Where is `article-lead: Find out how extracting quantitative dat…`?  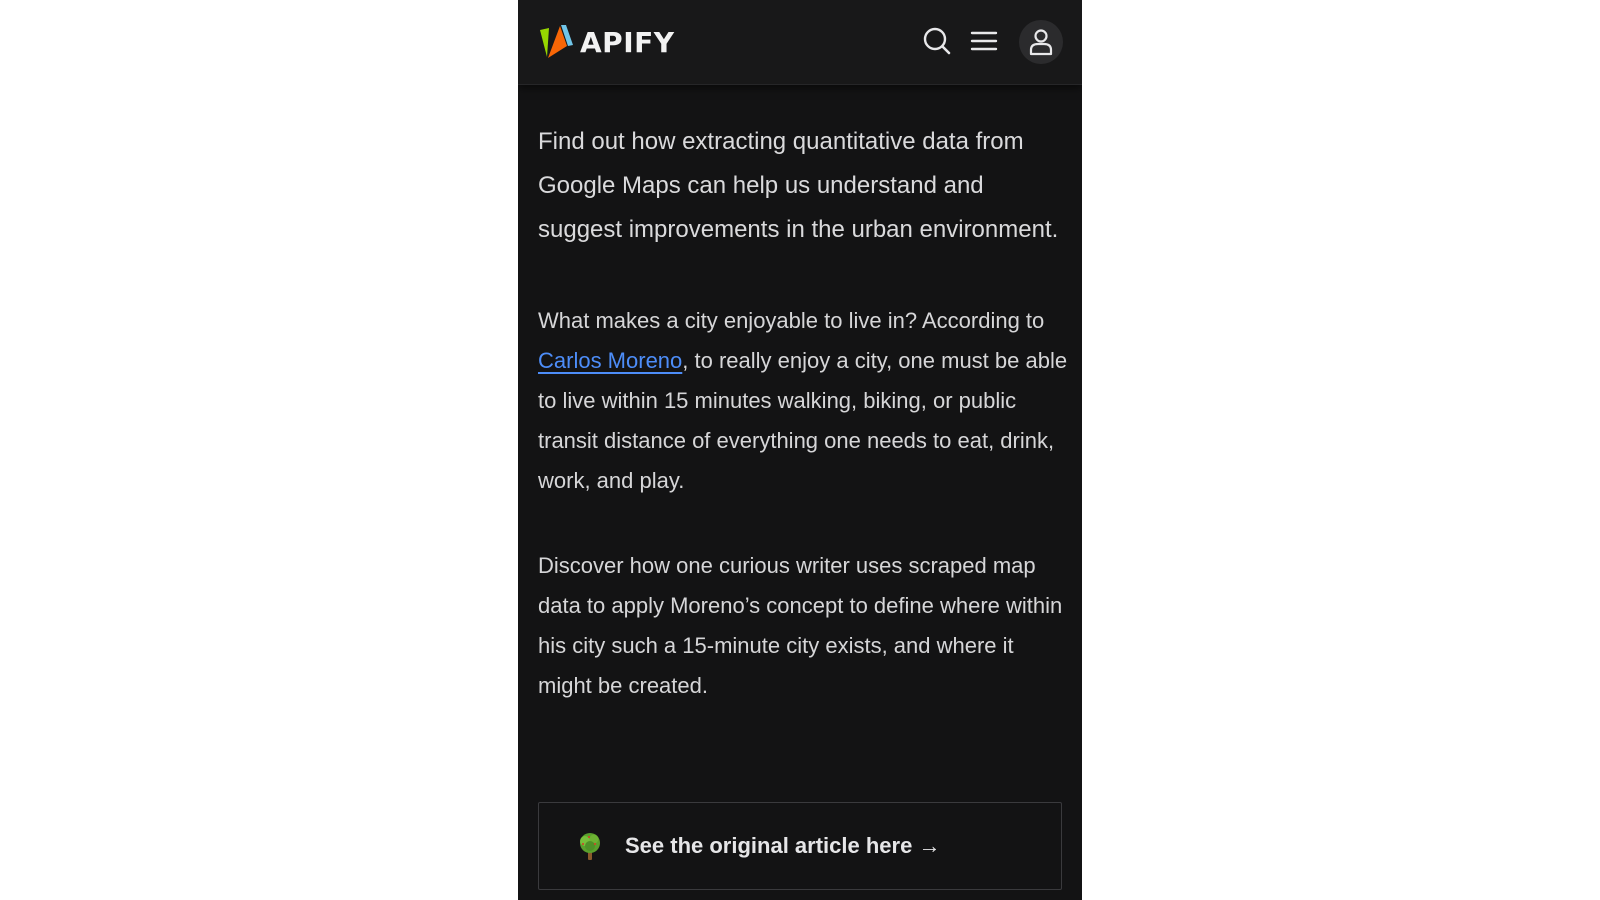
article-lead: Find out how extracting quantitative dat… is located at coordinates (798, 185).